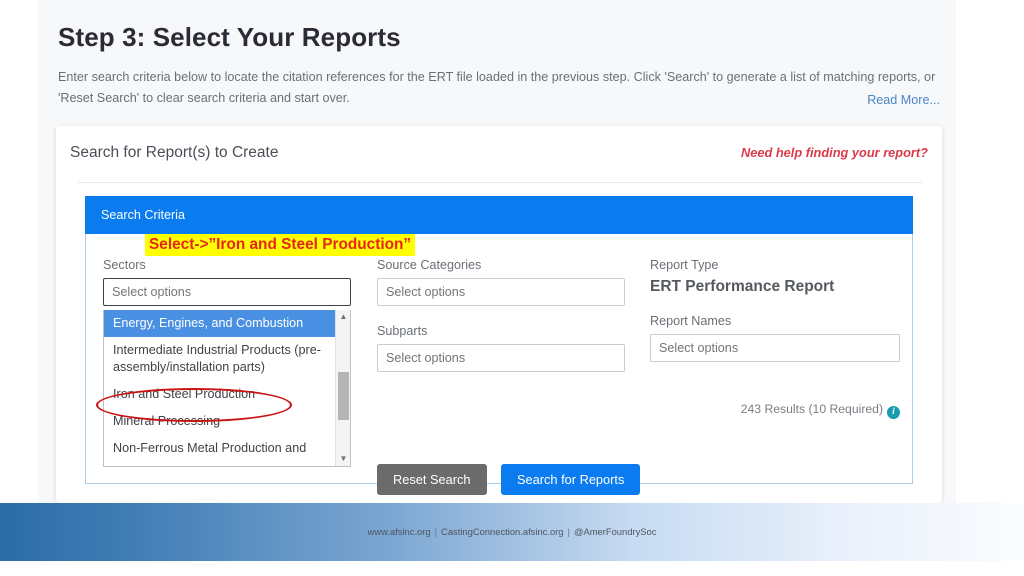  I want to click on subparts-label: Subparts, so click(402, 331).